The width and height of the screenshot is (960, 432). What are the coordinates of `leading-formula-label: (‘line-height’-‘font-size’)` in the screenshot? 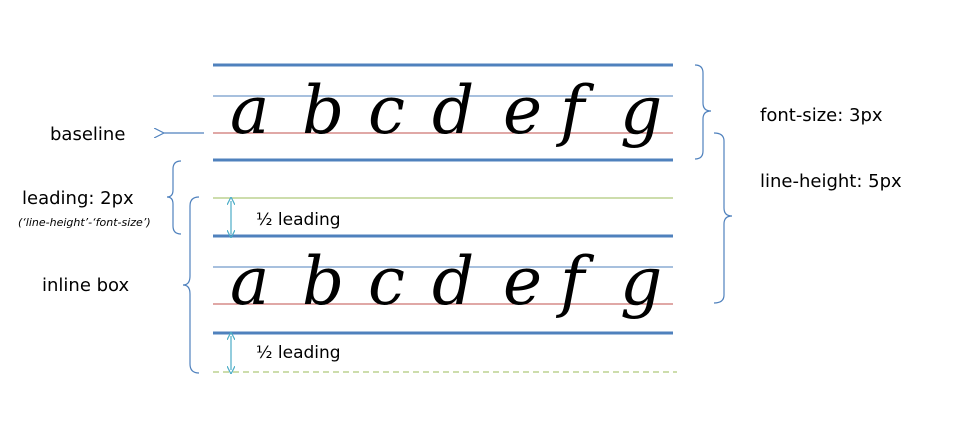 It's located at (84, 222).